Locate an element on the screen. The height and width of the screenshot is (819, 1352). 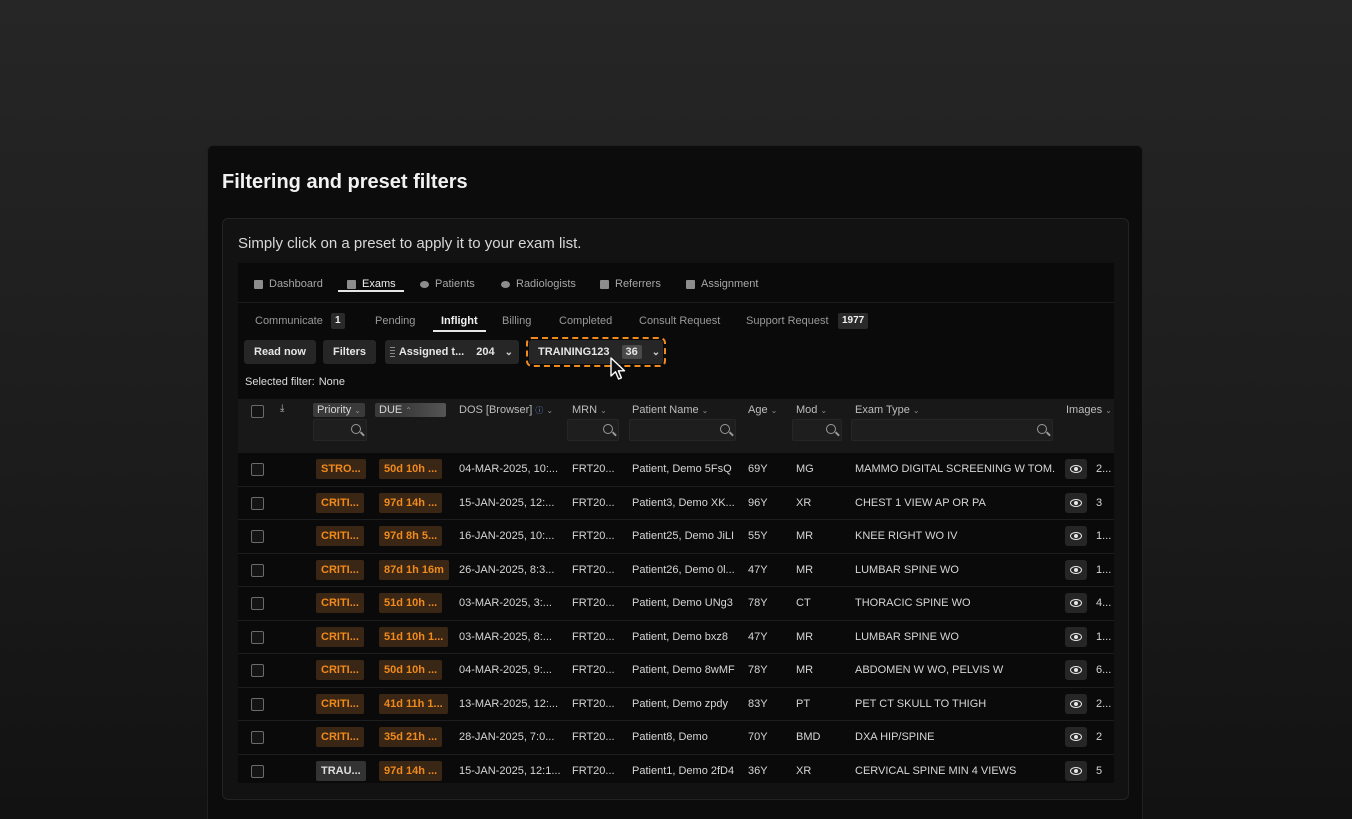
col-images: Images ⌄ is located at coordinates (1089, 410).